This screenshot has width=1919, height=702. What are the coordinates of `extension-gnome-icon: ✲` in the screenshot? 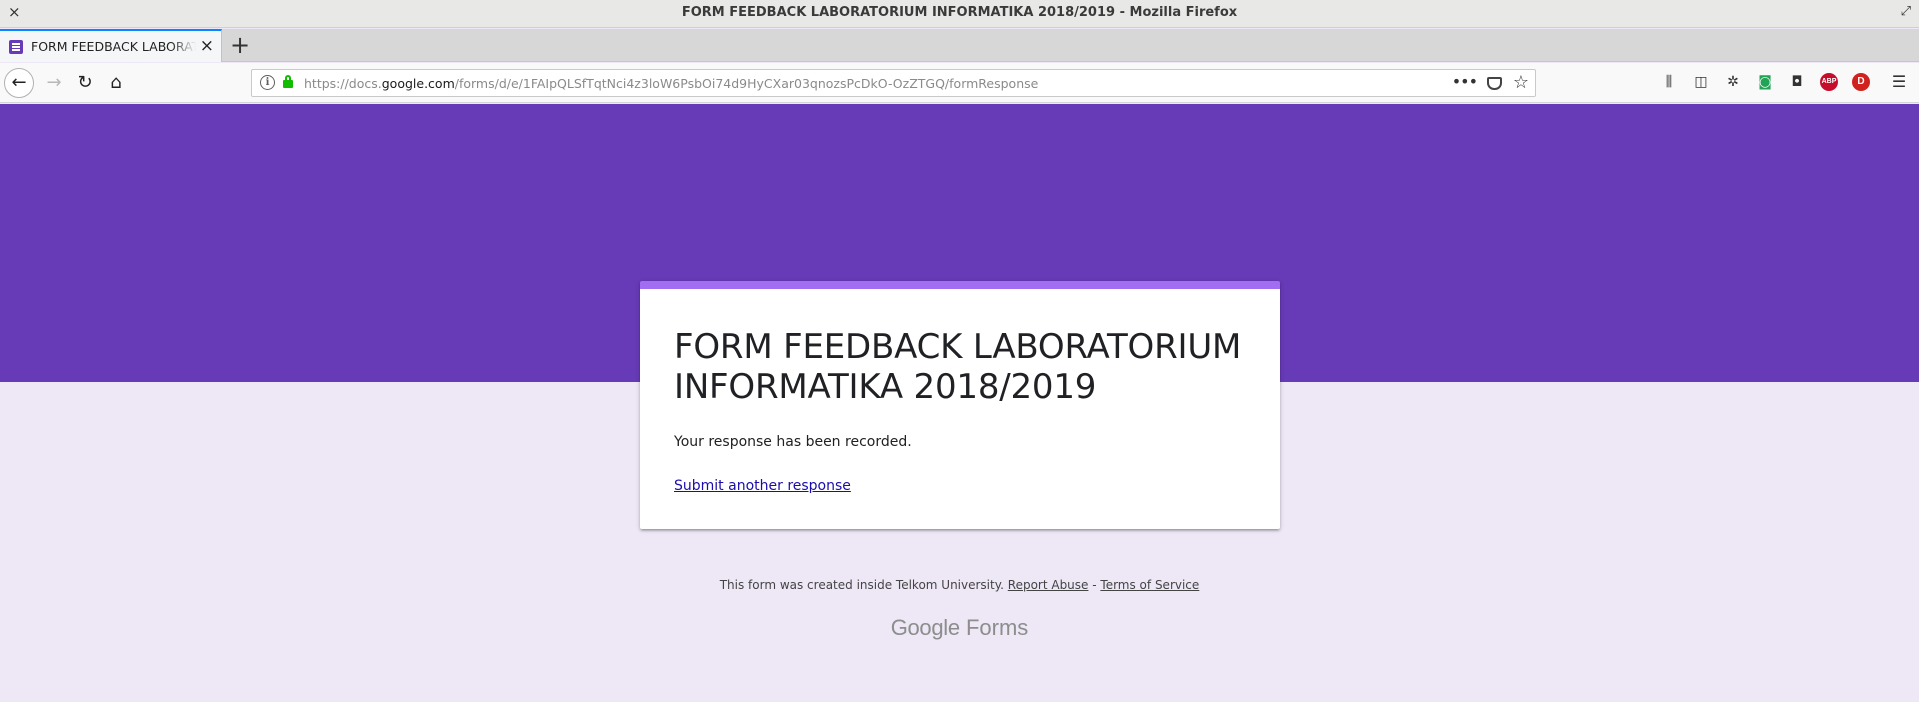 It's located at (1733, 82).